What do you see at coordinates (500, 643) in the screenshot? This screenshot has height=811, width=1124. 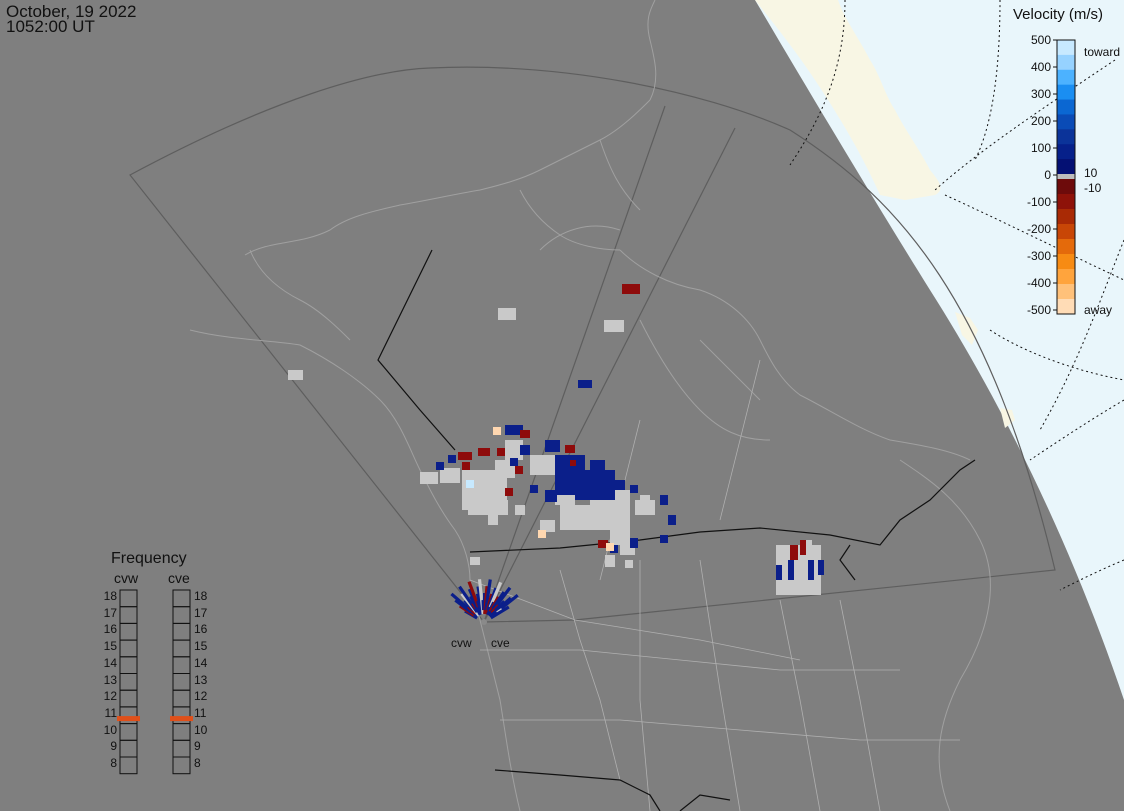 I see `radar-site-cve: cve` at bounding box center [500, 643].